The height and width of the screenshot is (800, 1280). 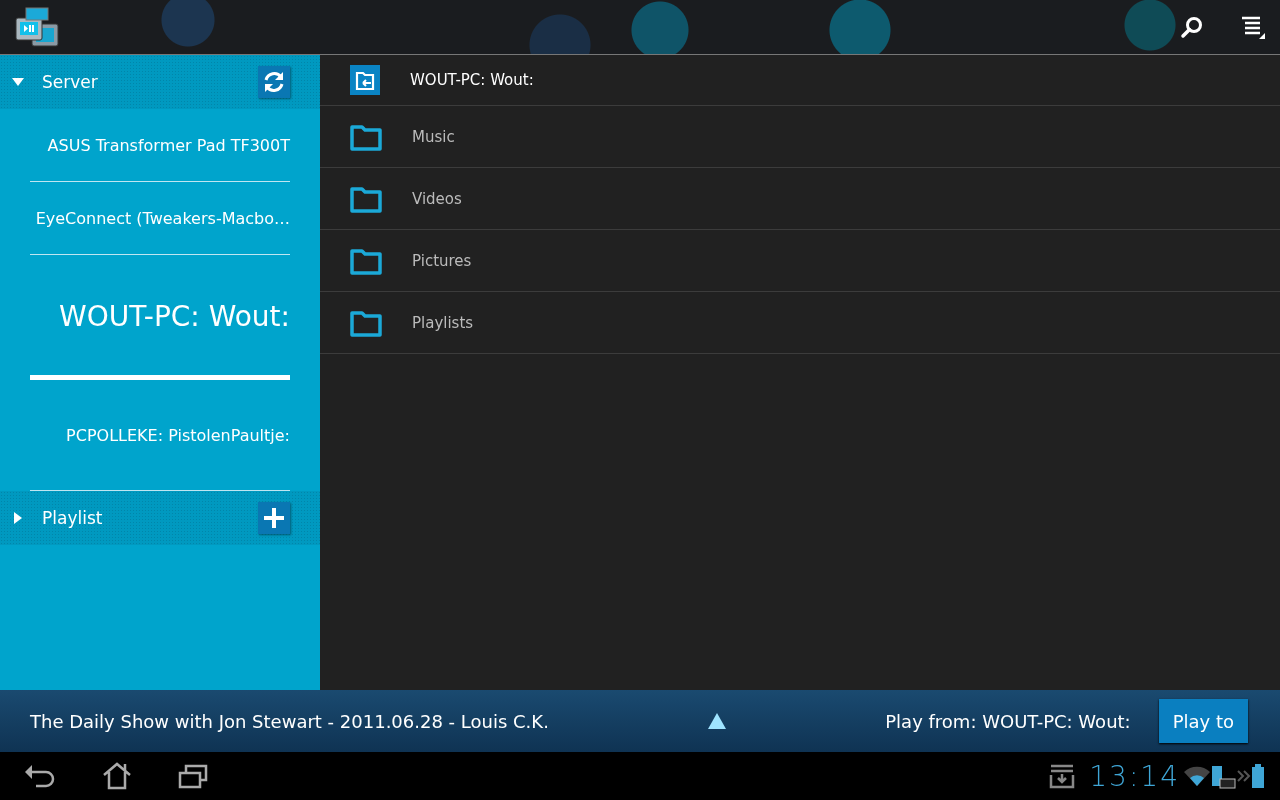 I want to click on folder-item: Pictures, so click(x=442, y=260).